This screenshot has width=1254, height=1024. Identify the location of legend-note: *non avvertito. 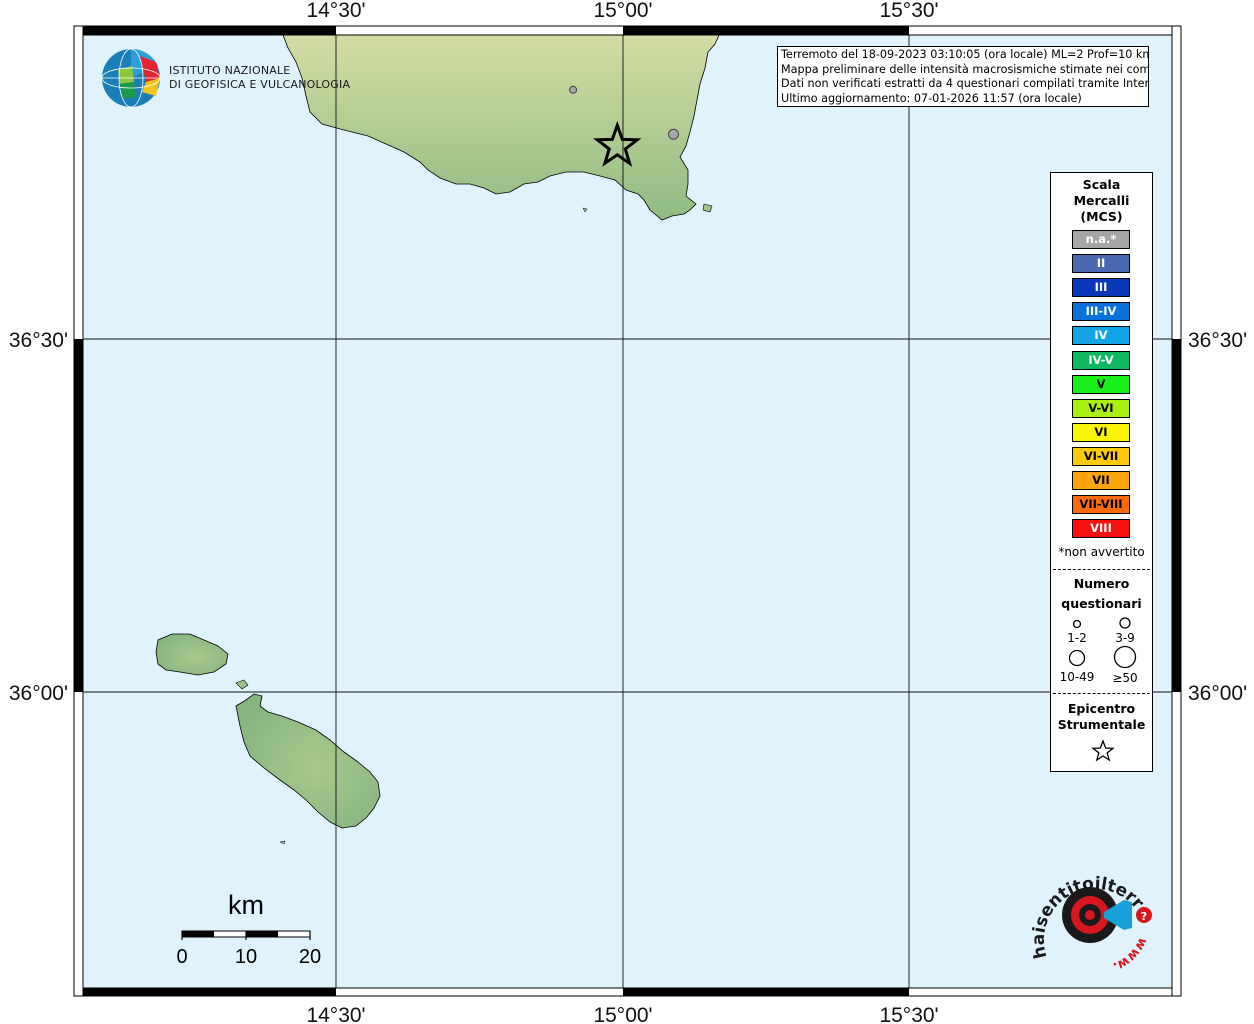
(1101, 552).